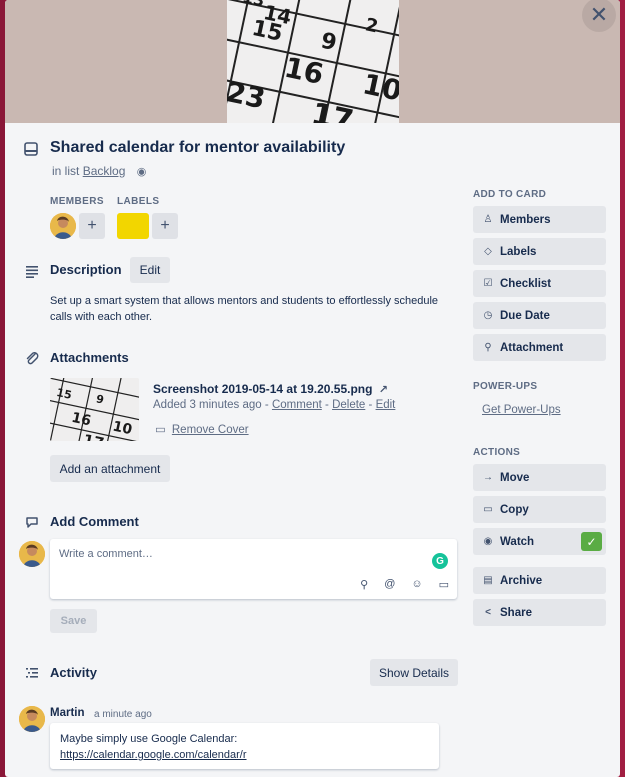  What do you see at coordinates (94, 409) in the screenshot?
I see `attachment-thumbnail: 15 9 16 10 17` at bounding box center [94, 409].